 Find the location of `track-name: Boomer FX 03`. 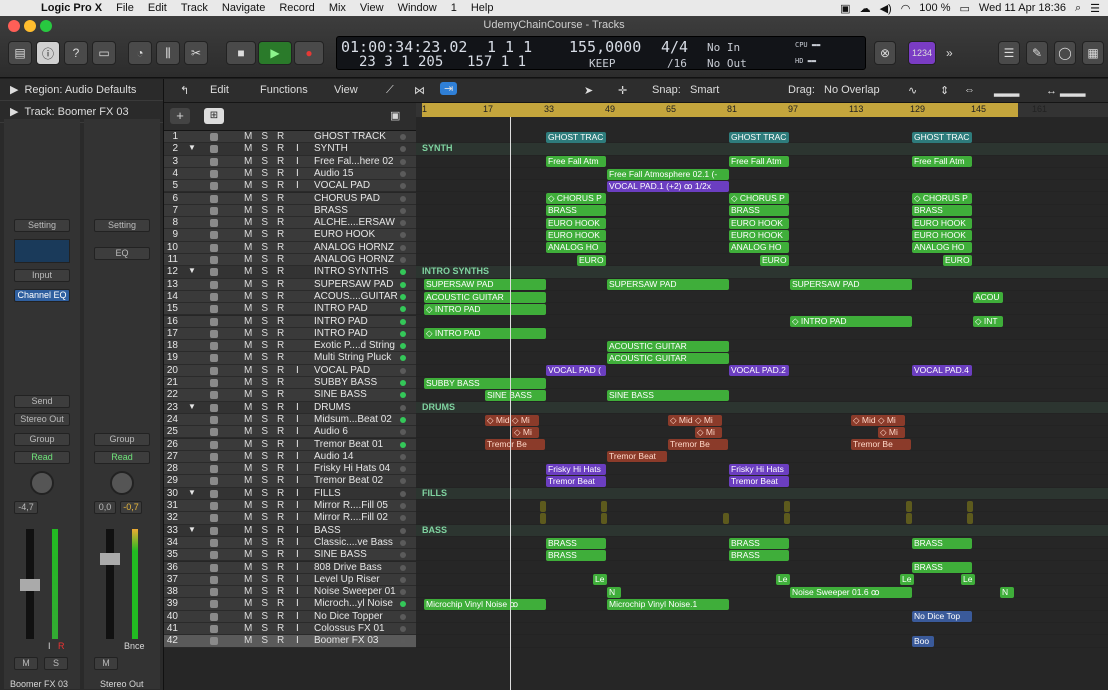

track-name: Boomer FX 03 is located at coordinates (346, 640).